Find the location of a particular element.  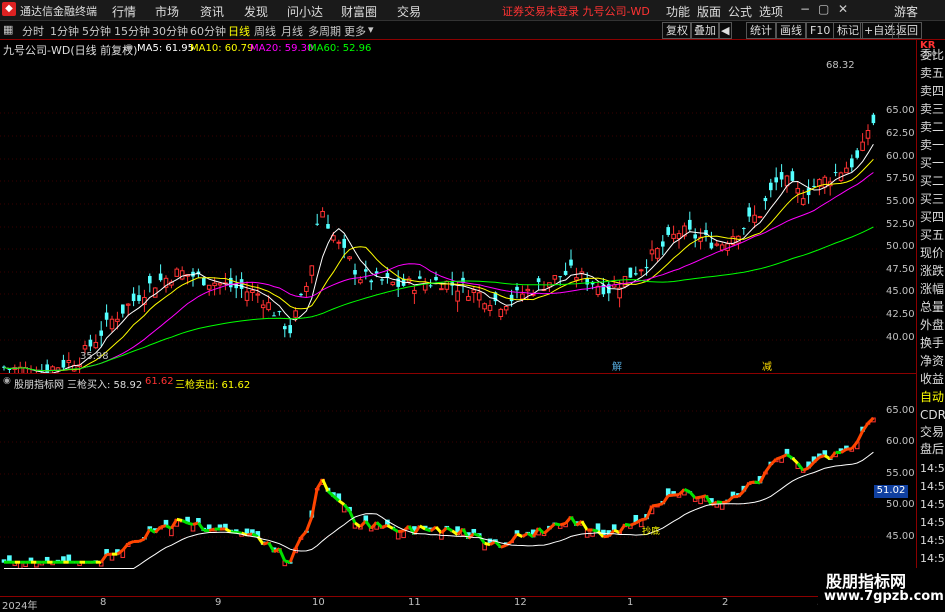

btn-mark: 标记 is located at coordinates (848, 30).